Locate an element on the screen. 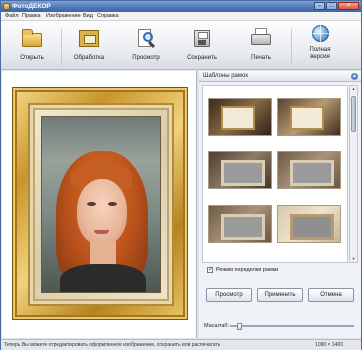 The height and width of the screenshot is (350, 362). menu-edit: Правка is located at coordinates (31, 16).